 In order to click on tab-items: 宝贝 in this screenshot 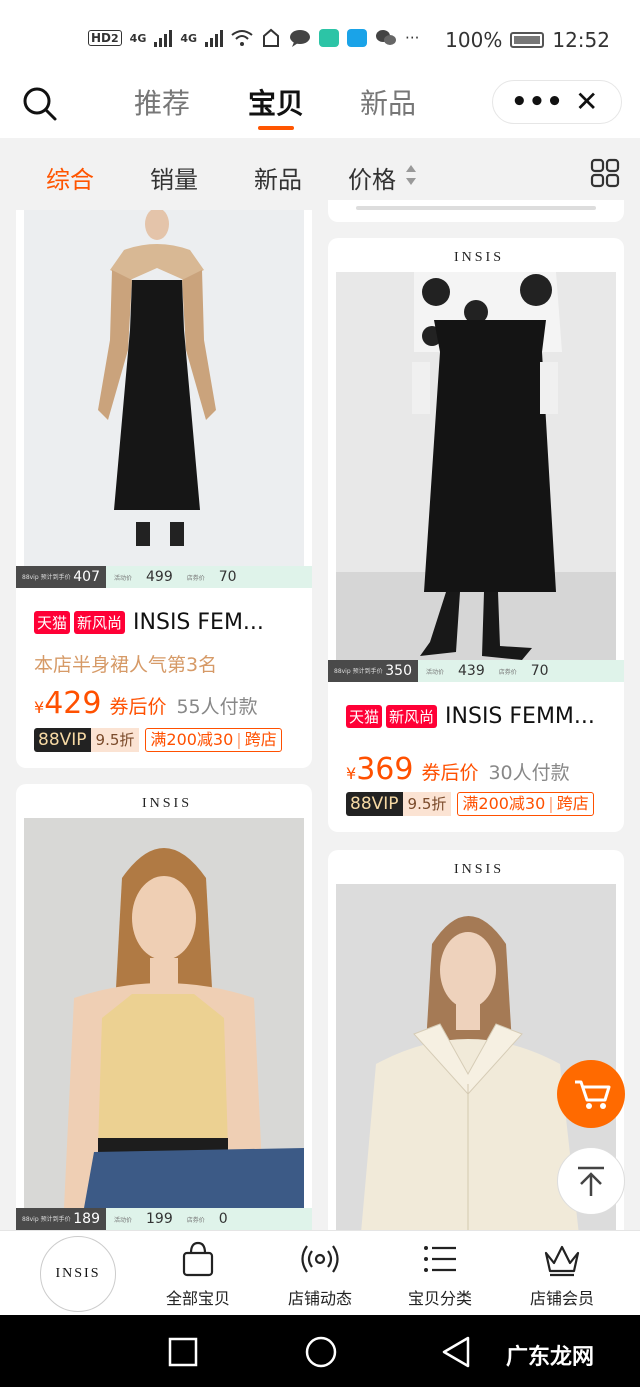, I will do `click(276, 102)`.